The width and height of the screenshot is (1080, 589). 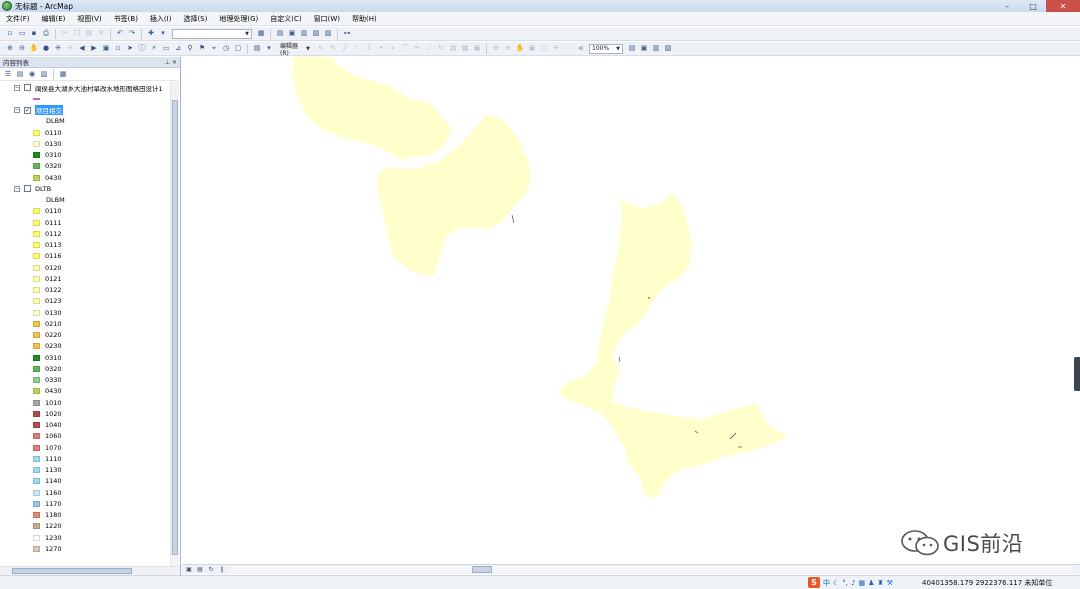 What do you see at coordinates (85, 222) in the screenshot?
I see `legend-class-row: 0111` at bounding box center [85, 222].